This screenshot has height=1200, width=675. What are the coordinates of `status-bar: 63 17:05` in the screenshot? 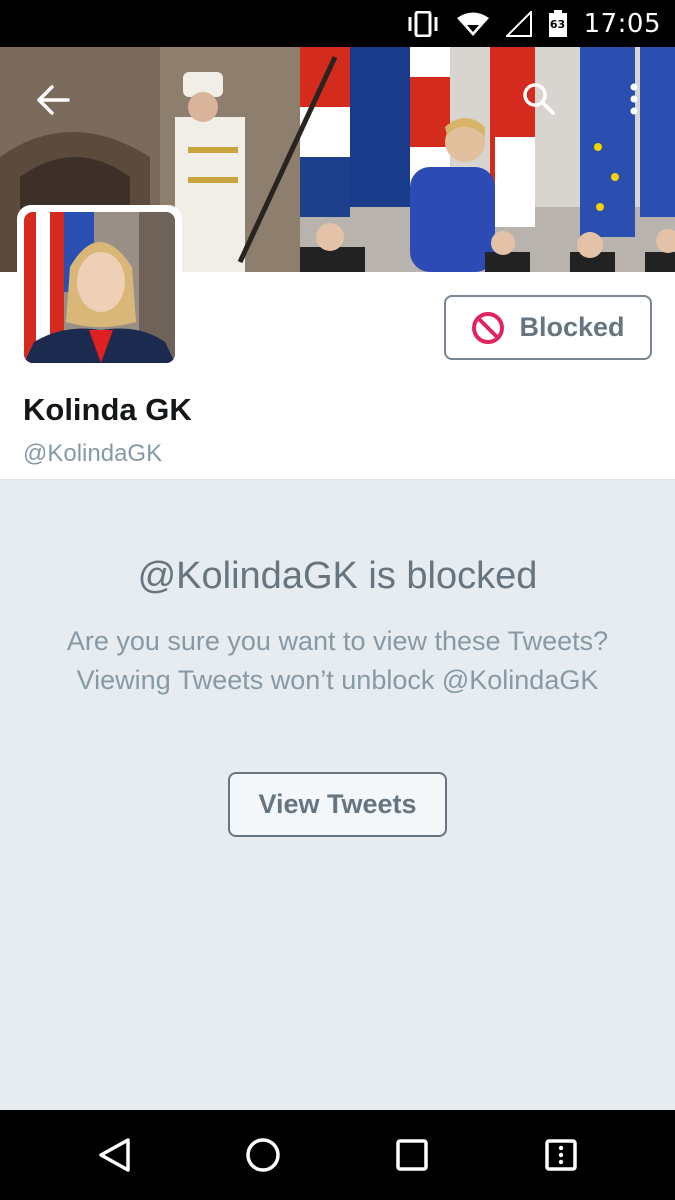 It's located at (337, 23).